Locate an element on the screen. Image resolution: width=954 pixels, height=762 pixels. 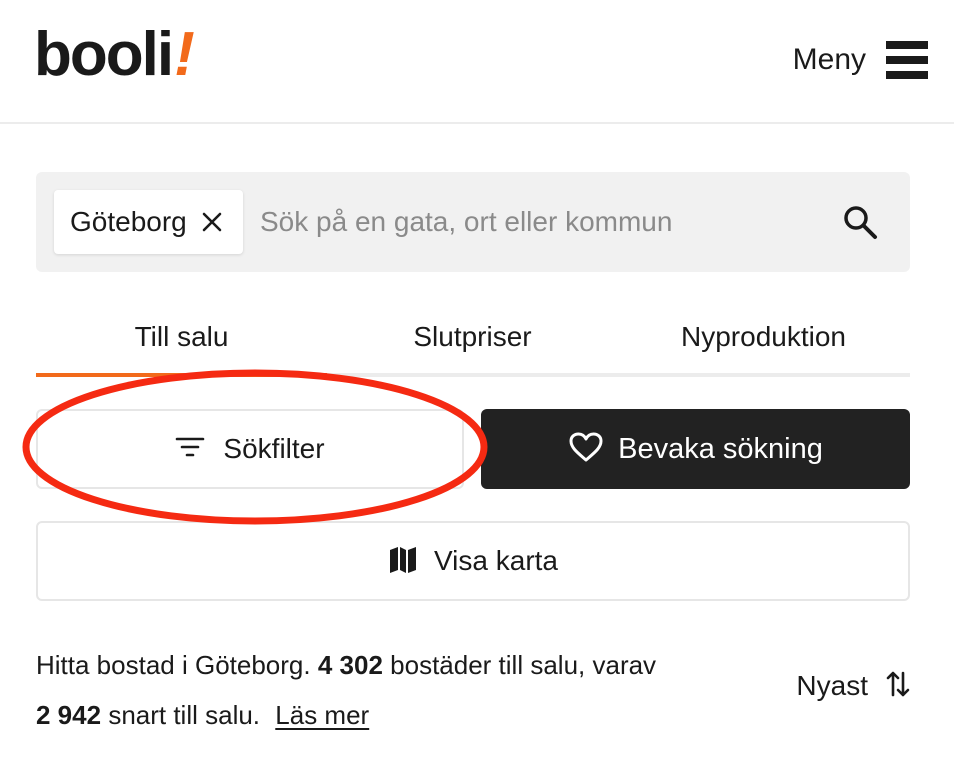
read-more-link: Läs mer is located at coordinates (322, 715).